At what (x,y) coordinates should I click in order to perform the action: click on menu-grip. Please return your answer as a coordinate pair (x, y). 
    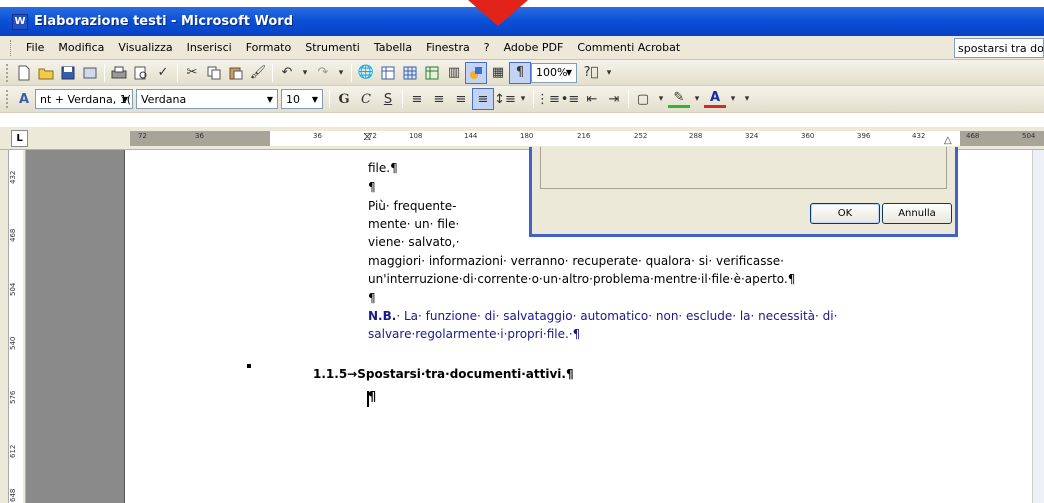
    Looking at the image, I should click on (11, 47).